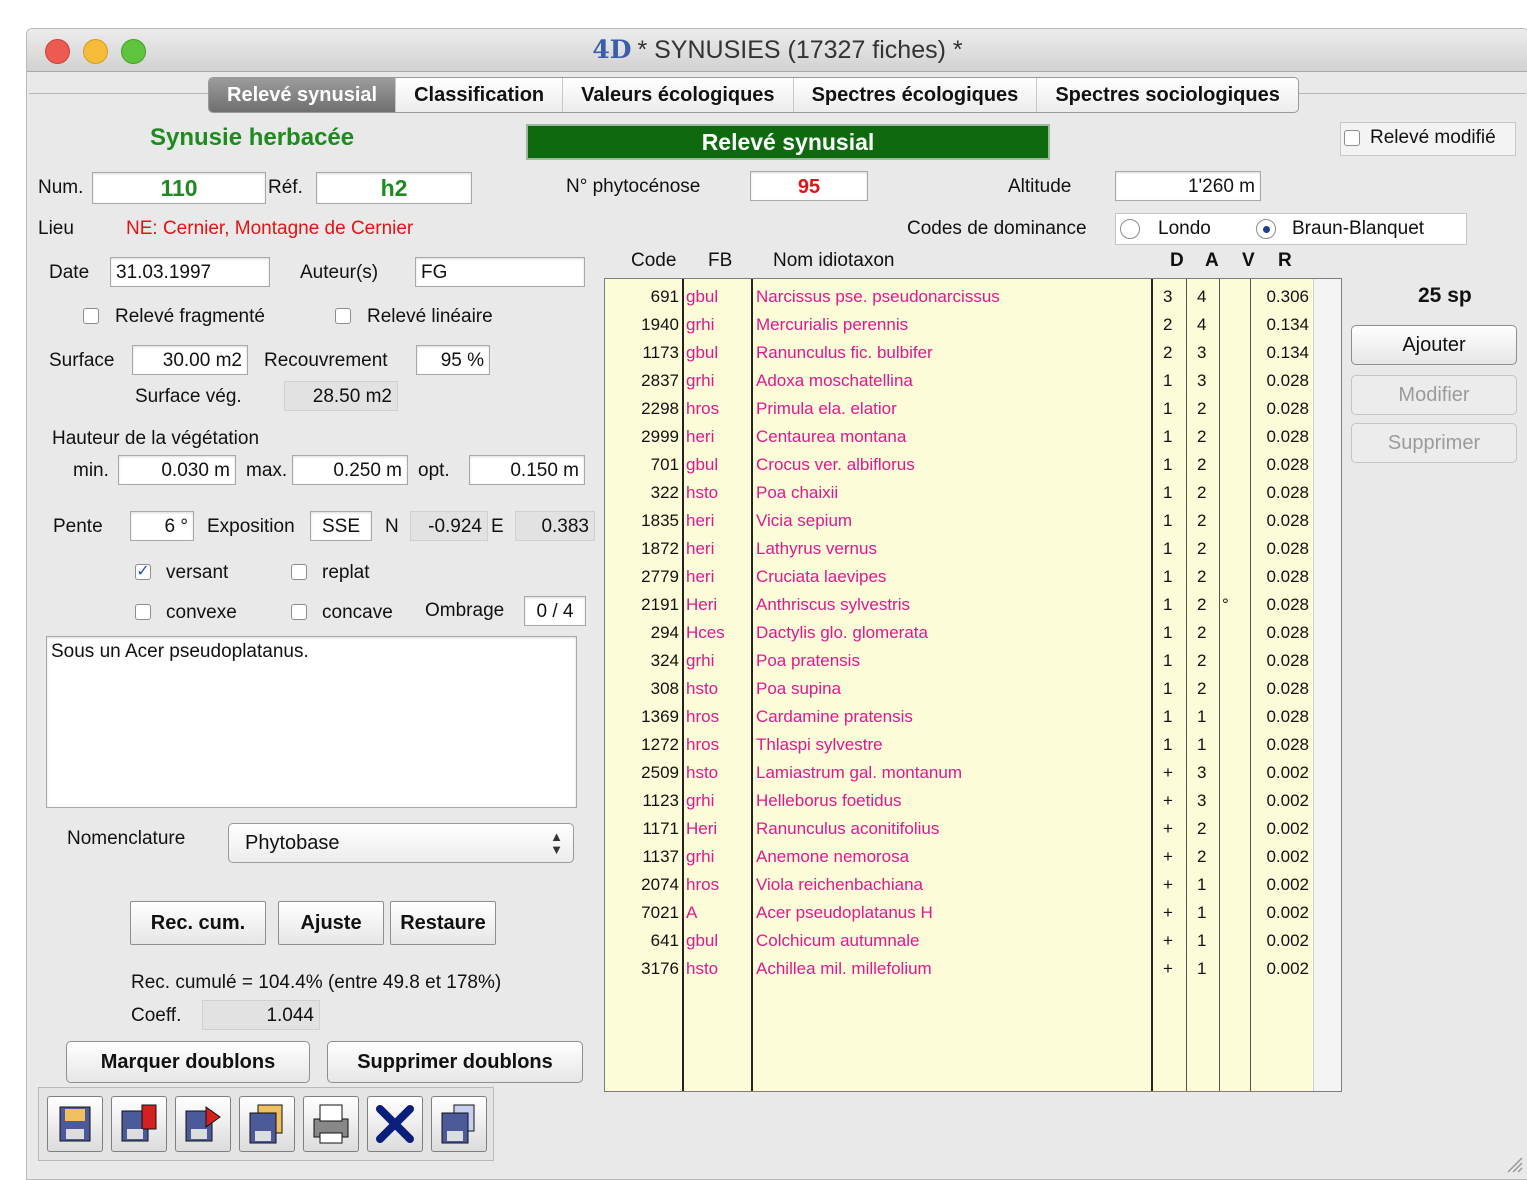 This screenshot has height=1180, width=1527. Describe the element at coordinates (1167, 95) in the screenshot. I see `tab-spectres-sociologiques: Spectres sociologiques` at that location.